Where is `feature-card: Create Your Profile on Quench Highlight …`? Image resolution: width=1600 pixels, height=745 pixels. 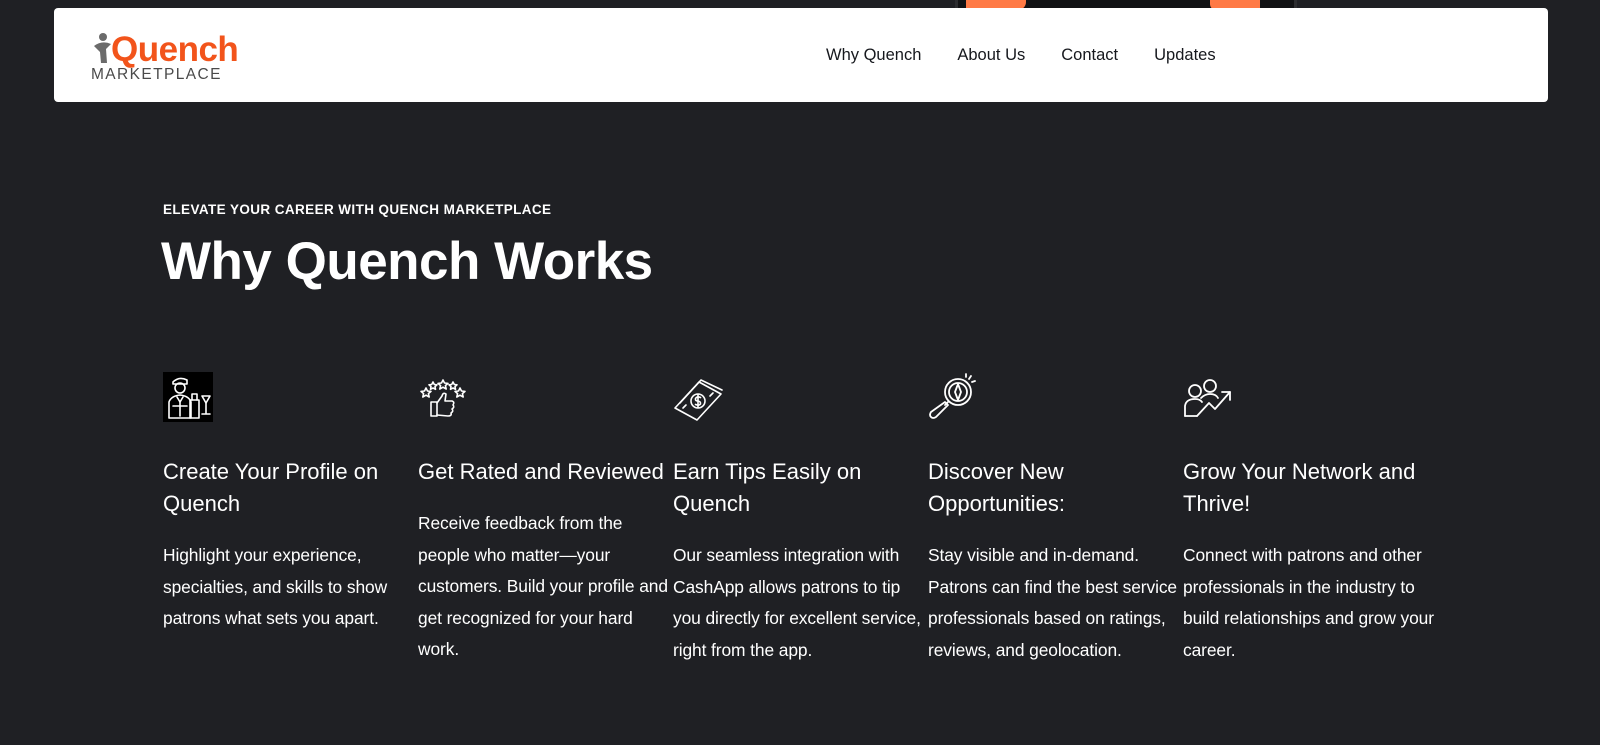
feature-card: Create Your Profile on Quench Highlight … is located at coordinates (290, 519).